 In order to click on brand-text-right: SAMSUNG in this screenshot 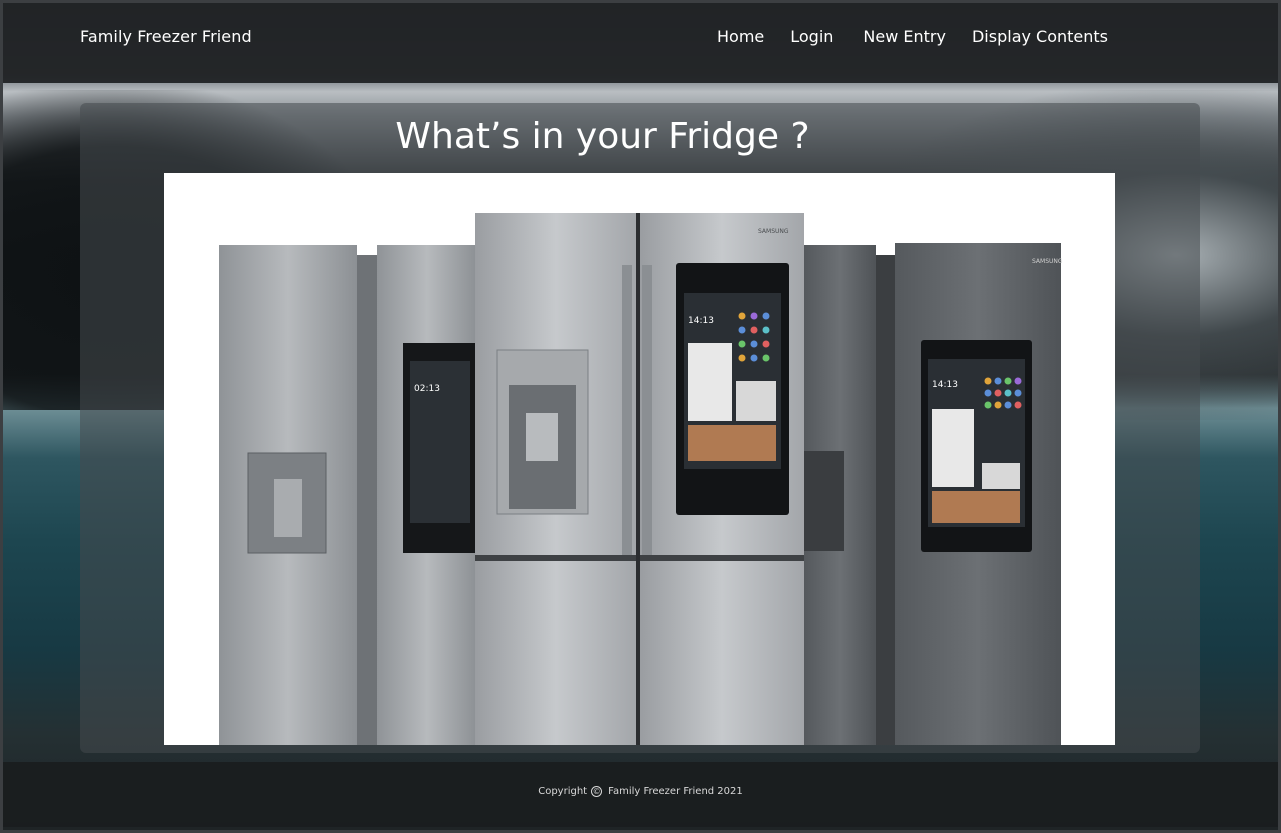, I will do `click(1047, 261)`.